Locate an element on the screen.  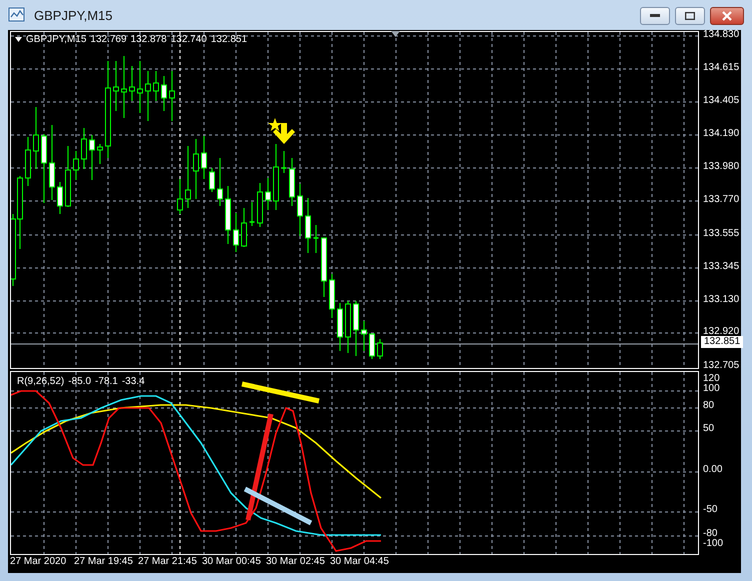
price-label: 134.830 is located at coordinates (721, 35).